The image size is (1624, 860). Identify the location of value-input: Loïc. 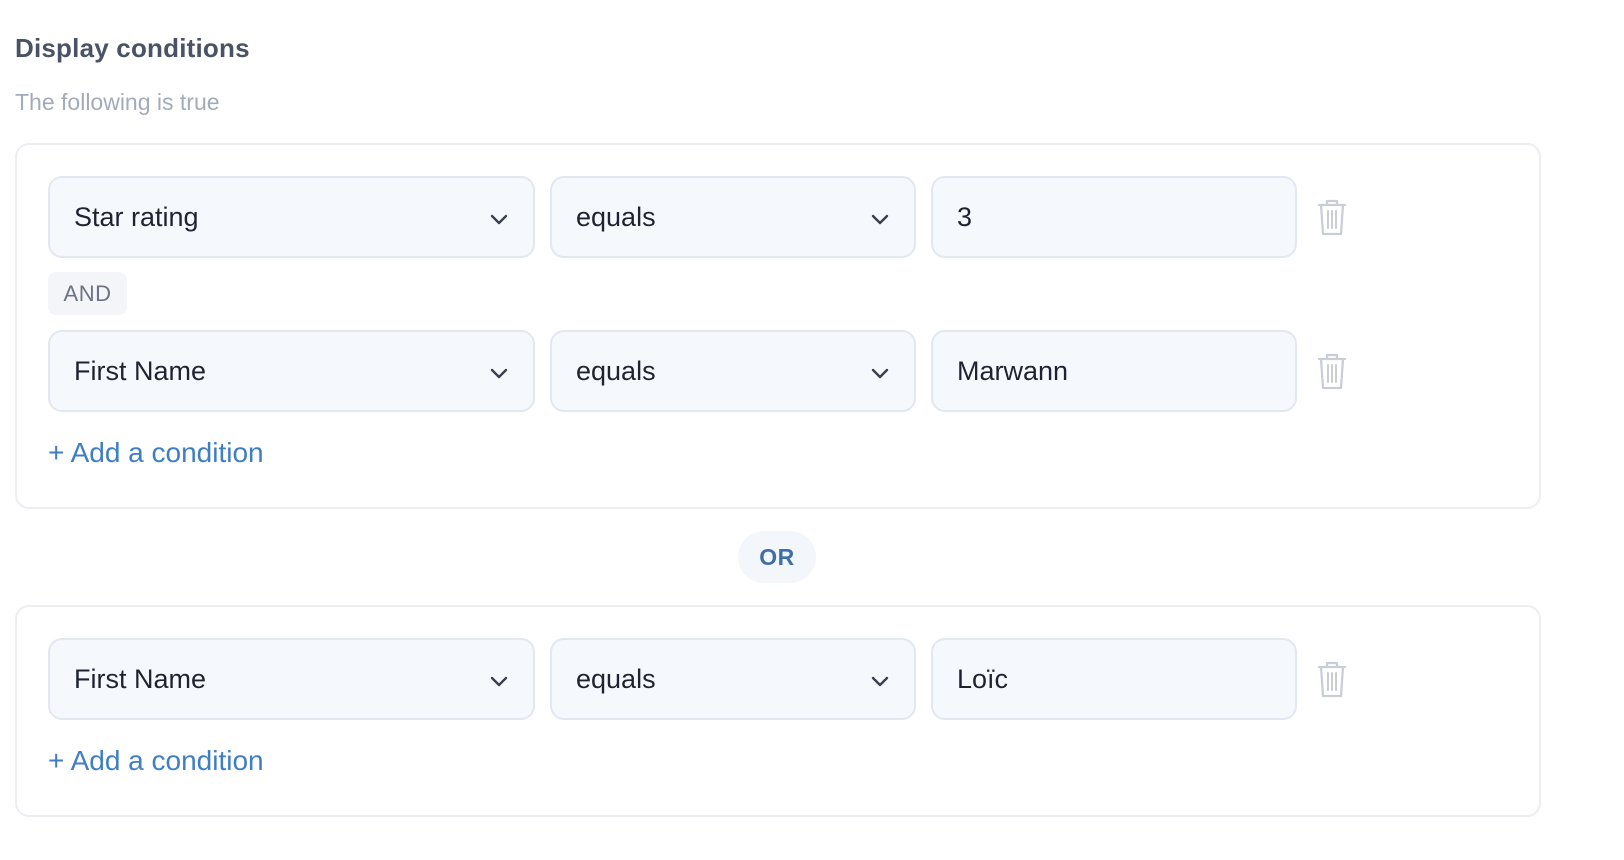
(1114, 679).